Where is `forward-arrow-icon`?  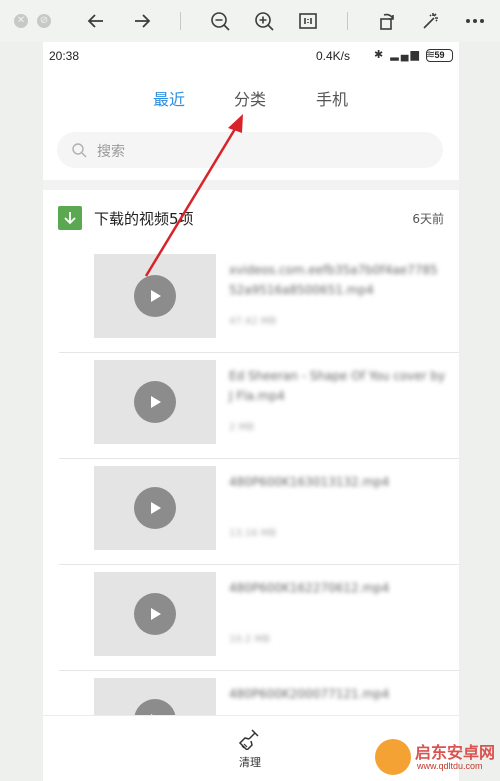 forward-arrow-icon is located at coordinates (142, 21).